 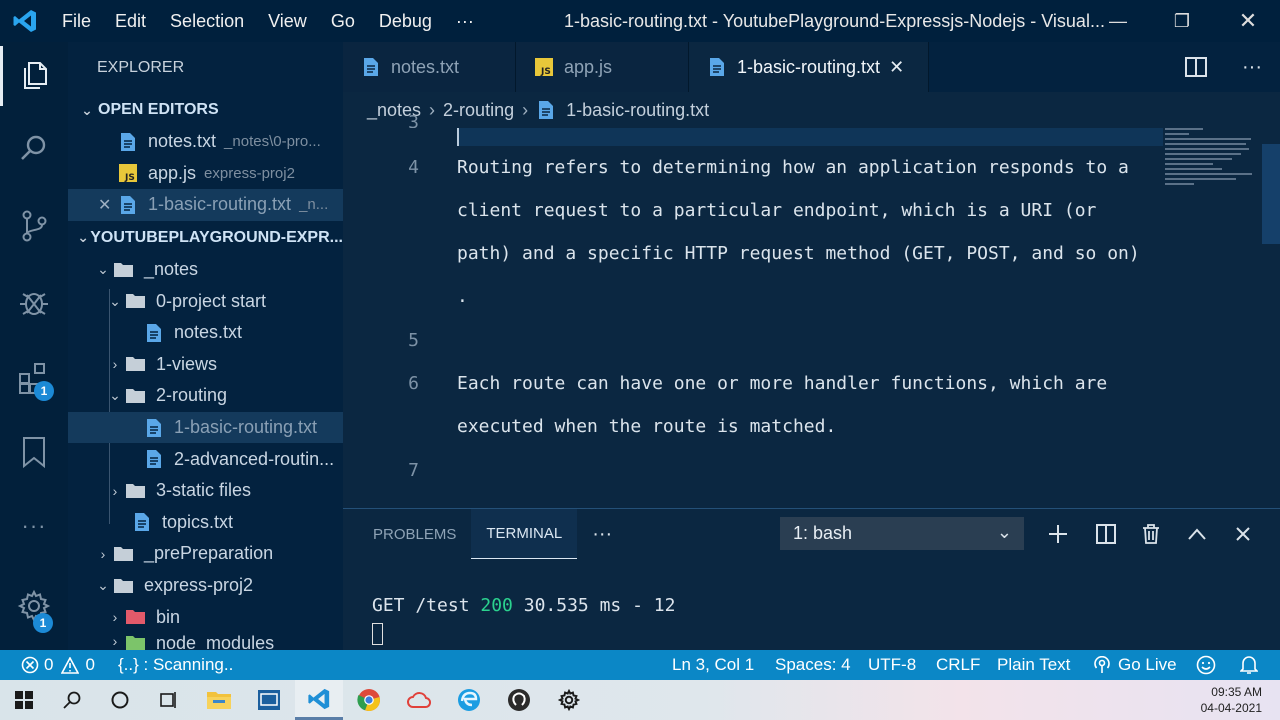 What do you see at coordinates (34, 452) in the screenshot?
I see `bookmarks-icon` at bounding box center [34, 452].